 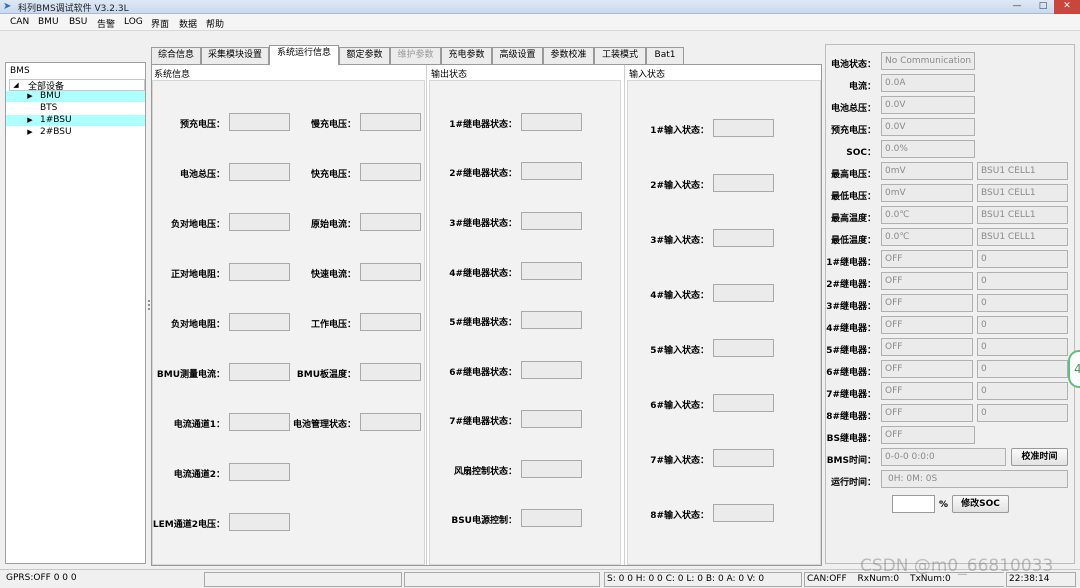 What do you see at coordinates (679, 296) in the screenshot?
I see `input-4-status-label: 4#输入状态：` at bounding box center [679, 296].